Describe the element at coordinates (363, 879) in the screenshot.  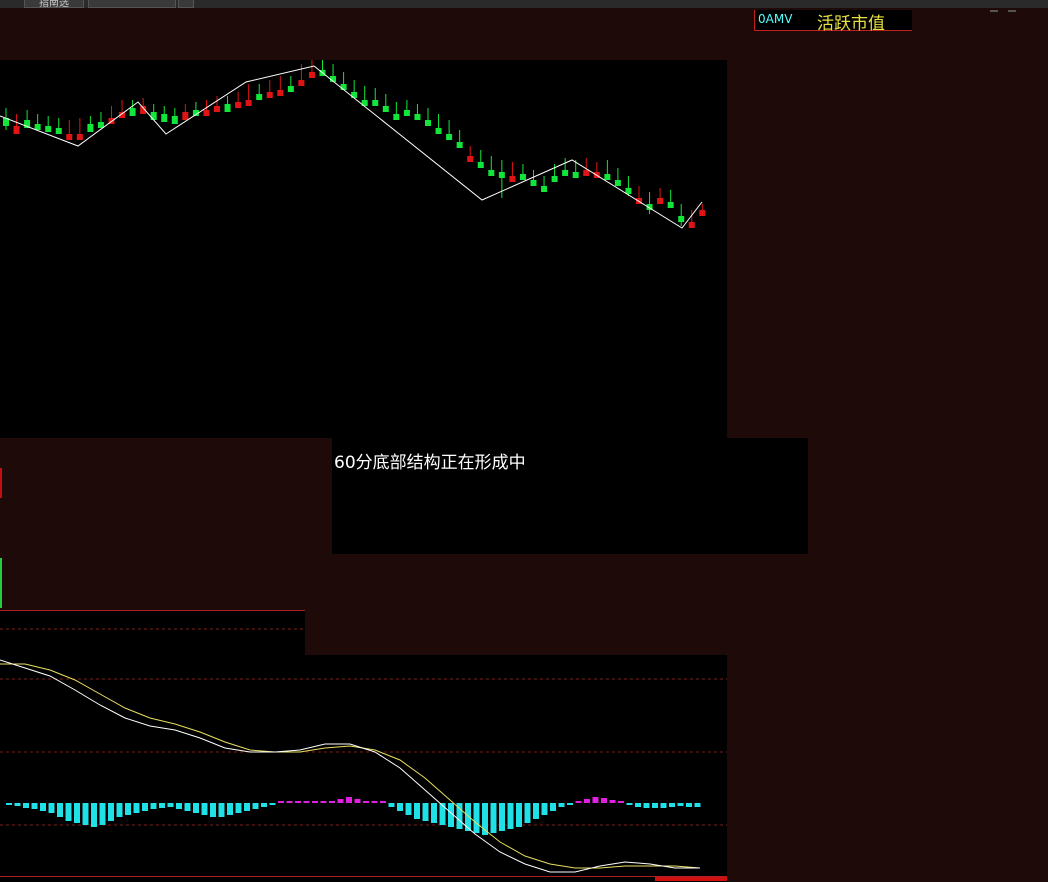
I see `time-axis` at that location.